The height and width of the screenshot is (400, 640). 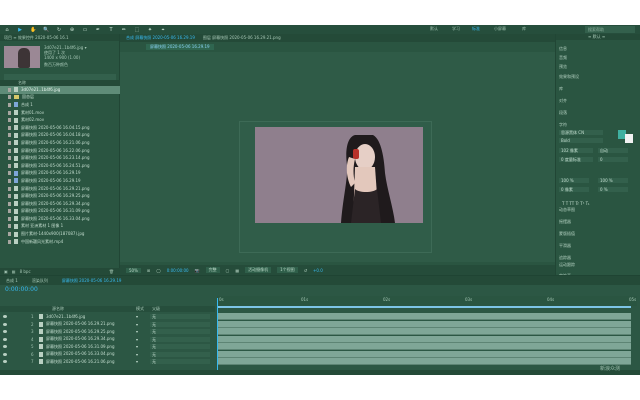 I want to click on panel-lower-item-5: 运动跟踪, so click(x=567, y=265).